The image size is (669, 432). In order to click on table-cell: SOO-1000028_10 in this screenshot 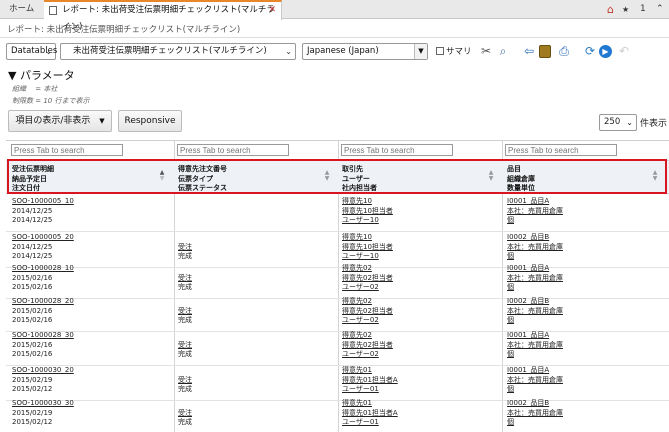, I will do `click(43, 269)`.